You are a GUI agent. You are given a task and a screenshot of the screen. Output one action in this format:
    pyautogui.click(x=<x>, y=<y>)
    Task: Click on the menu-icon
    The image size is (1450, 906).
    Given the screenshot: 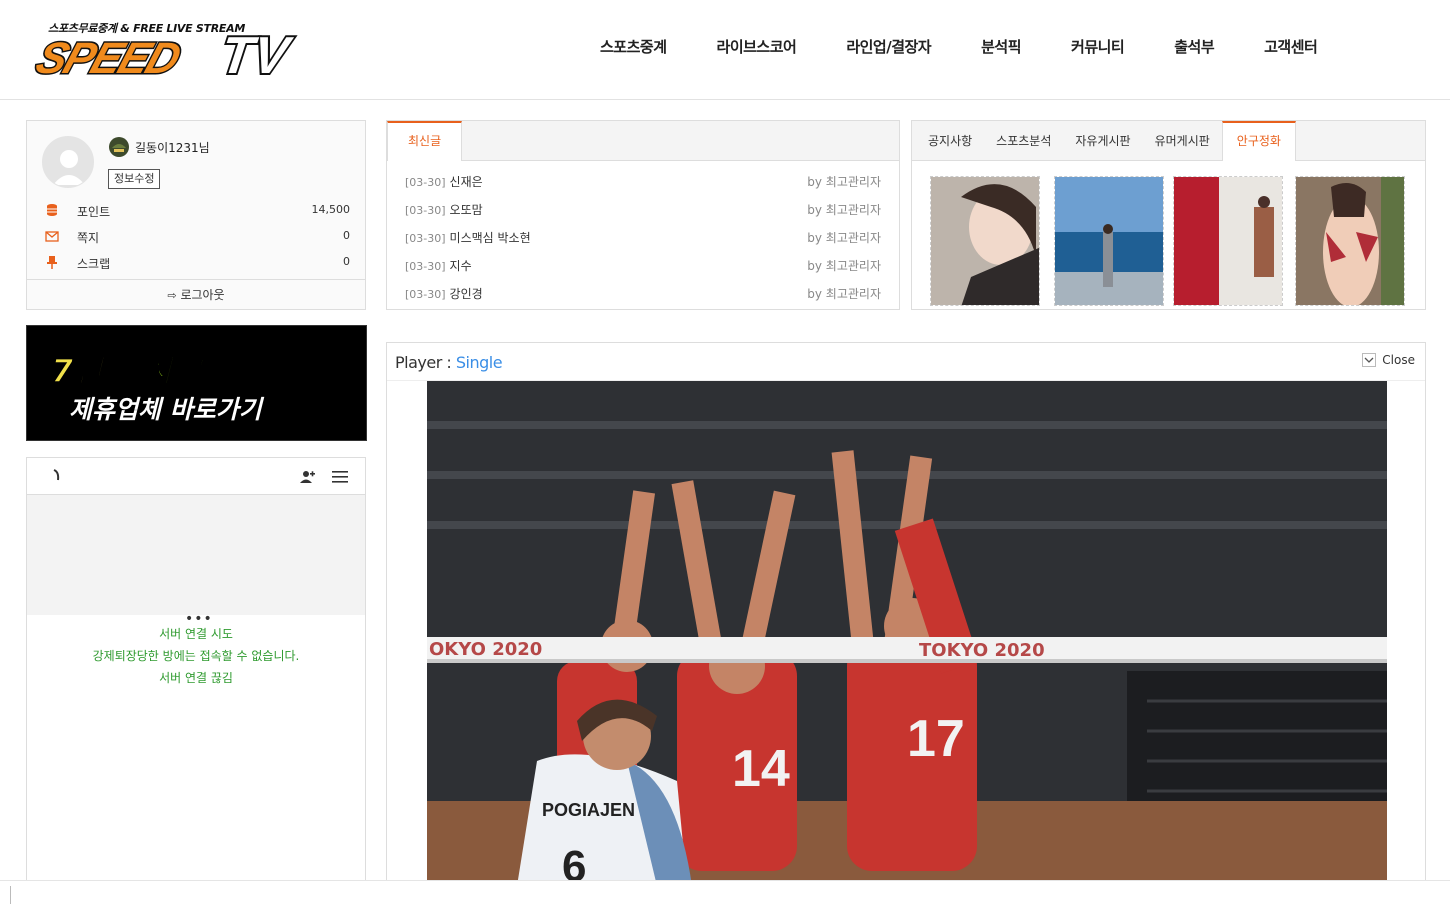 What is the action you would take?
    pyautogui.click(x=341, y=477)
    